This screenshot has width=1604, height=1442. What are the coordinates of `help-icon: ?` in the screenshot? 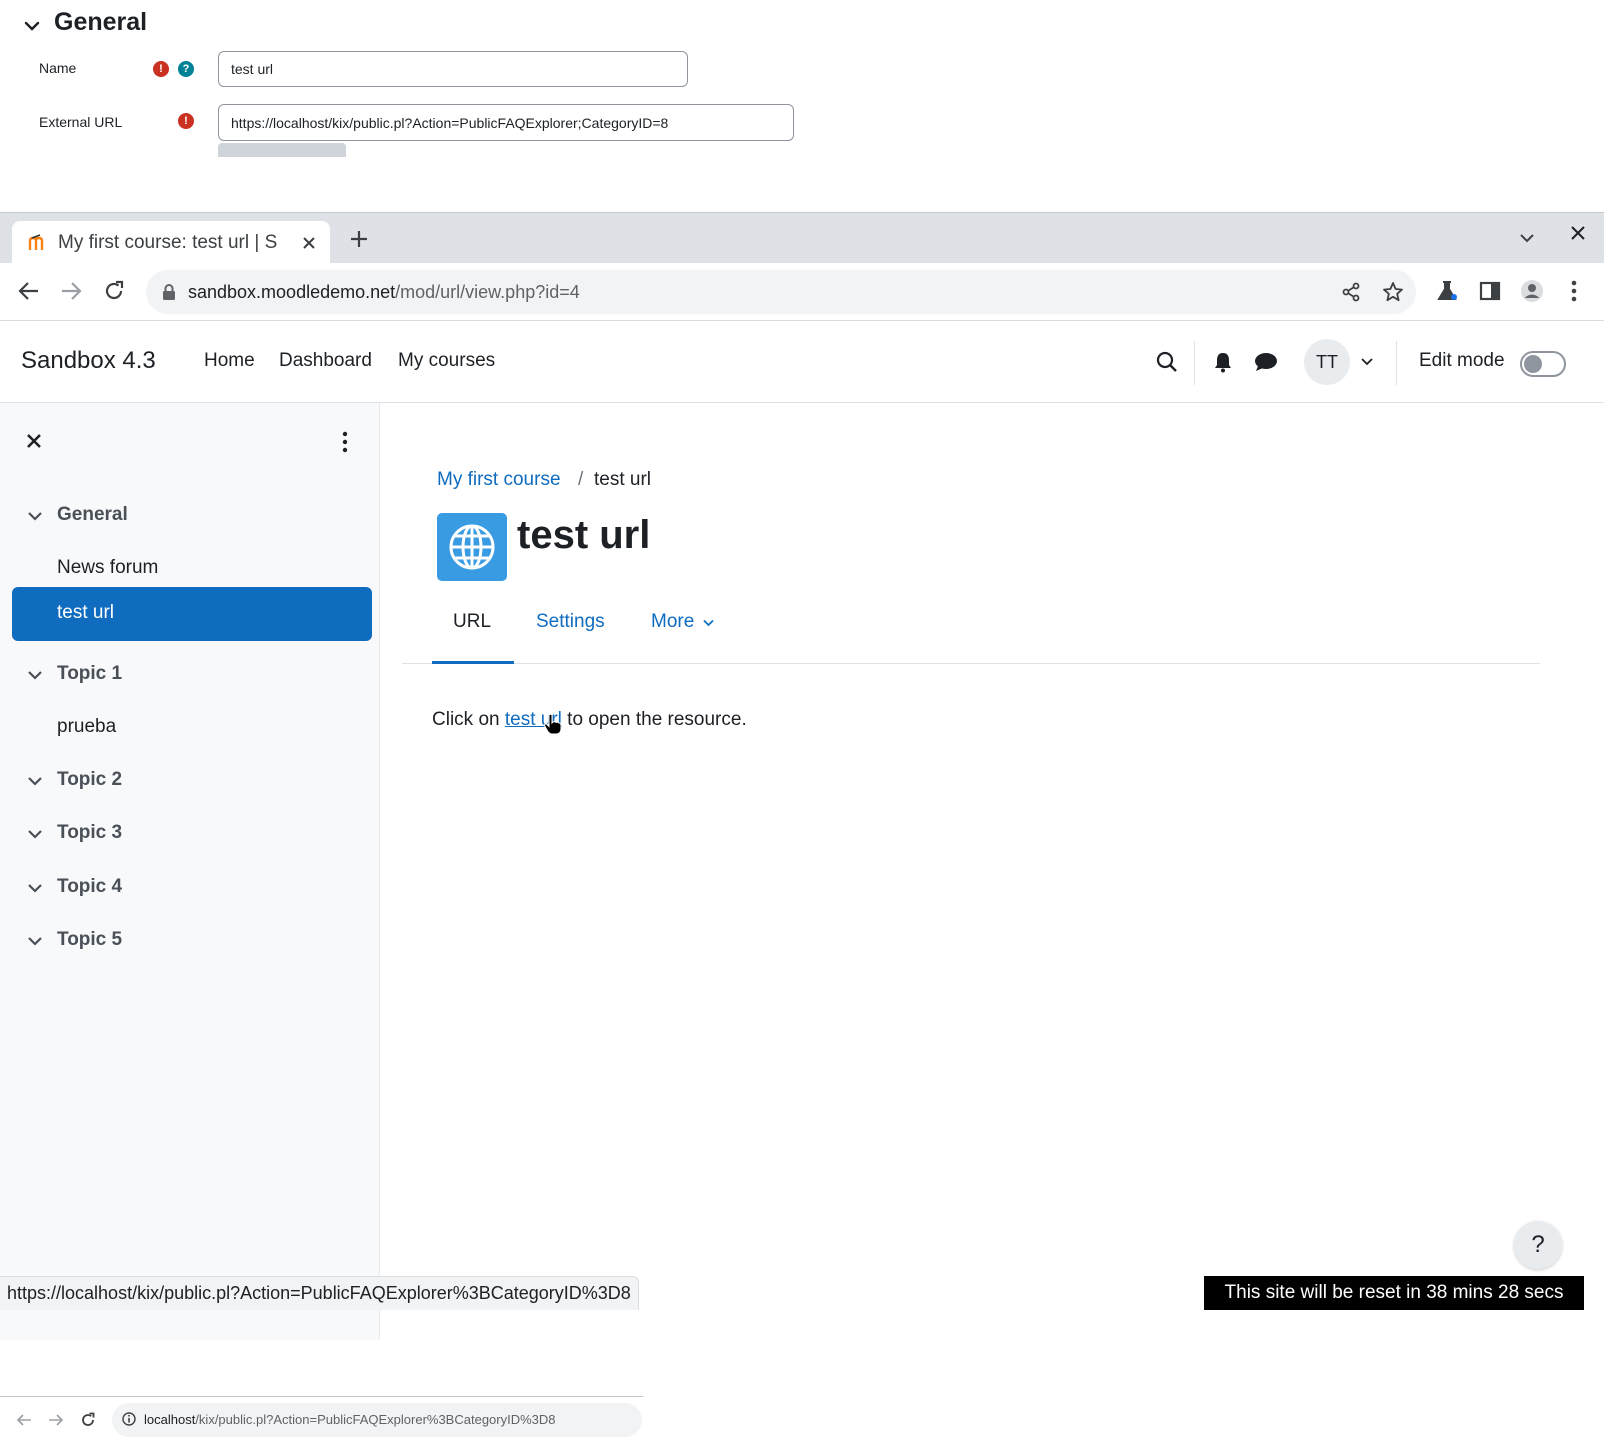 It's located at (186, 69).